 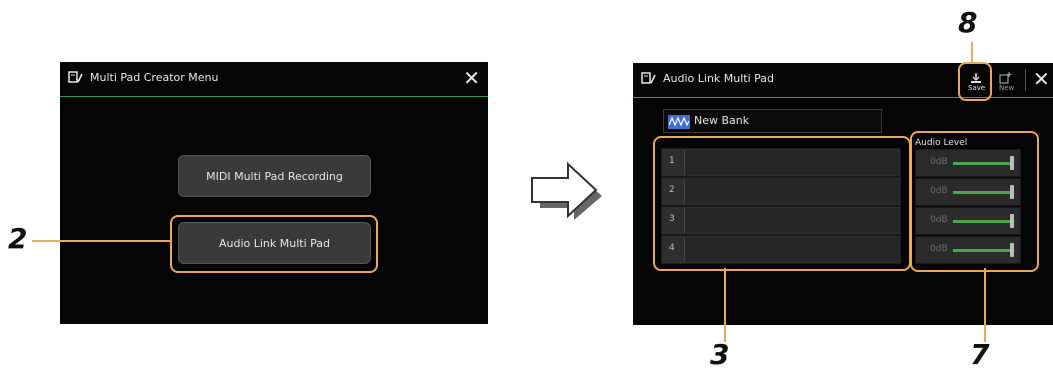 I want to click on bank-name-field: New Bank, so click(x=772, y=121).